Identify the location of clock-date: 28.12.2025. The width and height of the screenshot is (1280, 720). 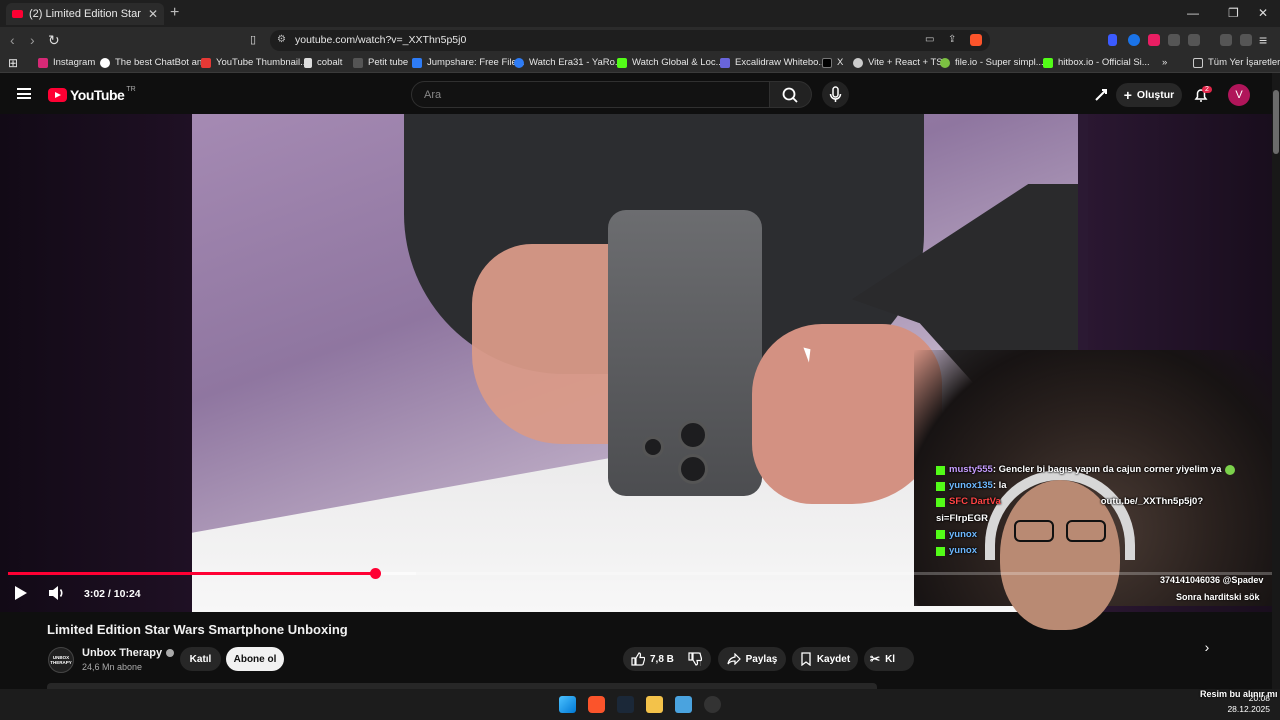
(1248, 709).